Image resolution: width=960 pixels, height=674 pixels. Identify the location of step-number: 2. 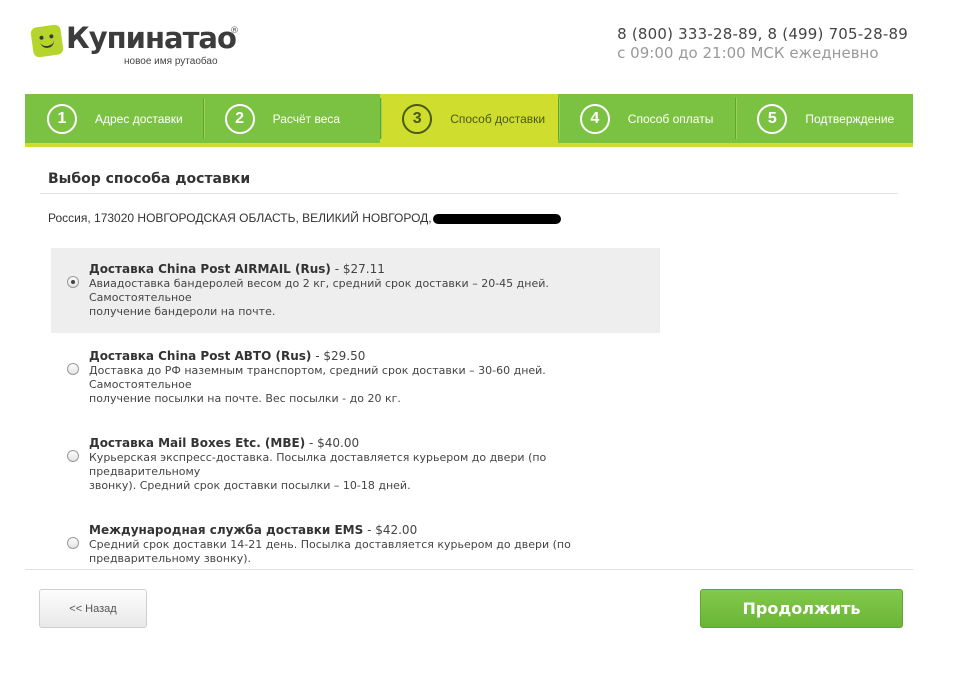
(239, 118).